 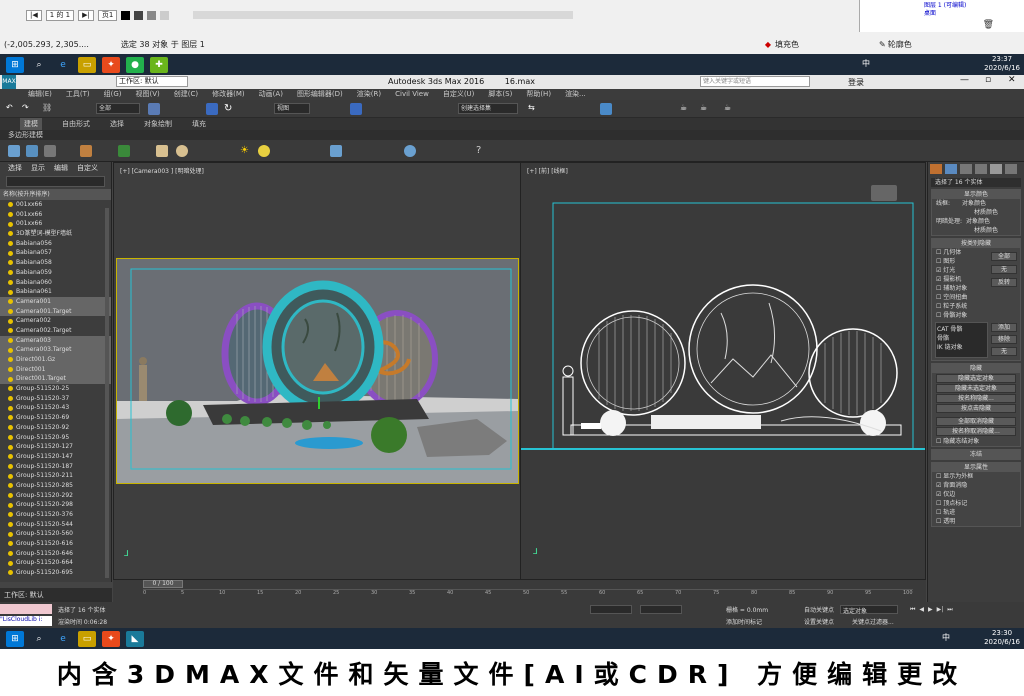 What do you see at coordinates (55, 389) in the screenshot?
I see `list-item: Group-511520-25` at bounding box center [55, 389].